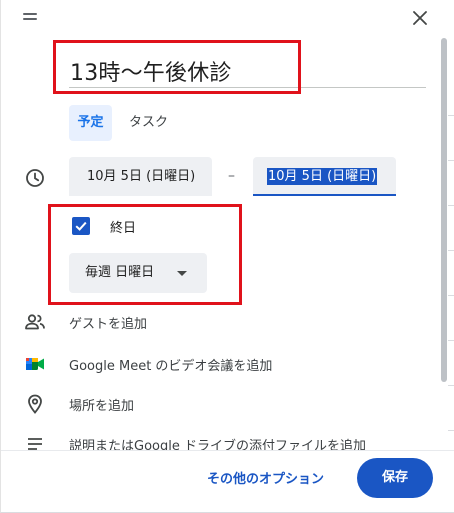  Describe the element at coordinates (395, 478) in the screenshot. I see `save-button: 保存` at that location.